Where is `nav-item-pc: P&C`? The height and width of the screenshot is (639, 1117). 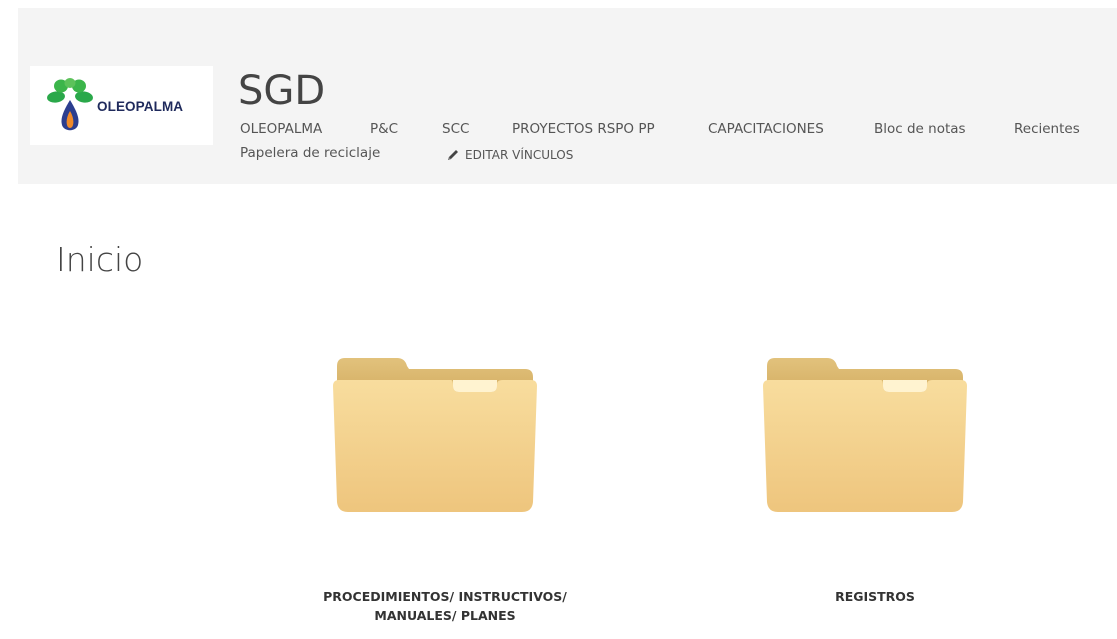
nav-item-pc: P&C is located at coordinates (384, 129).